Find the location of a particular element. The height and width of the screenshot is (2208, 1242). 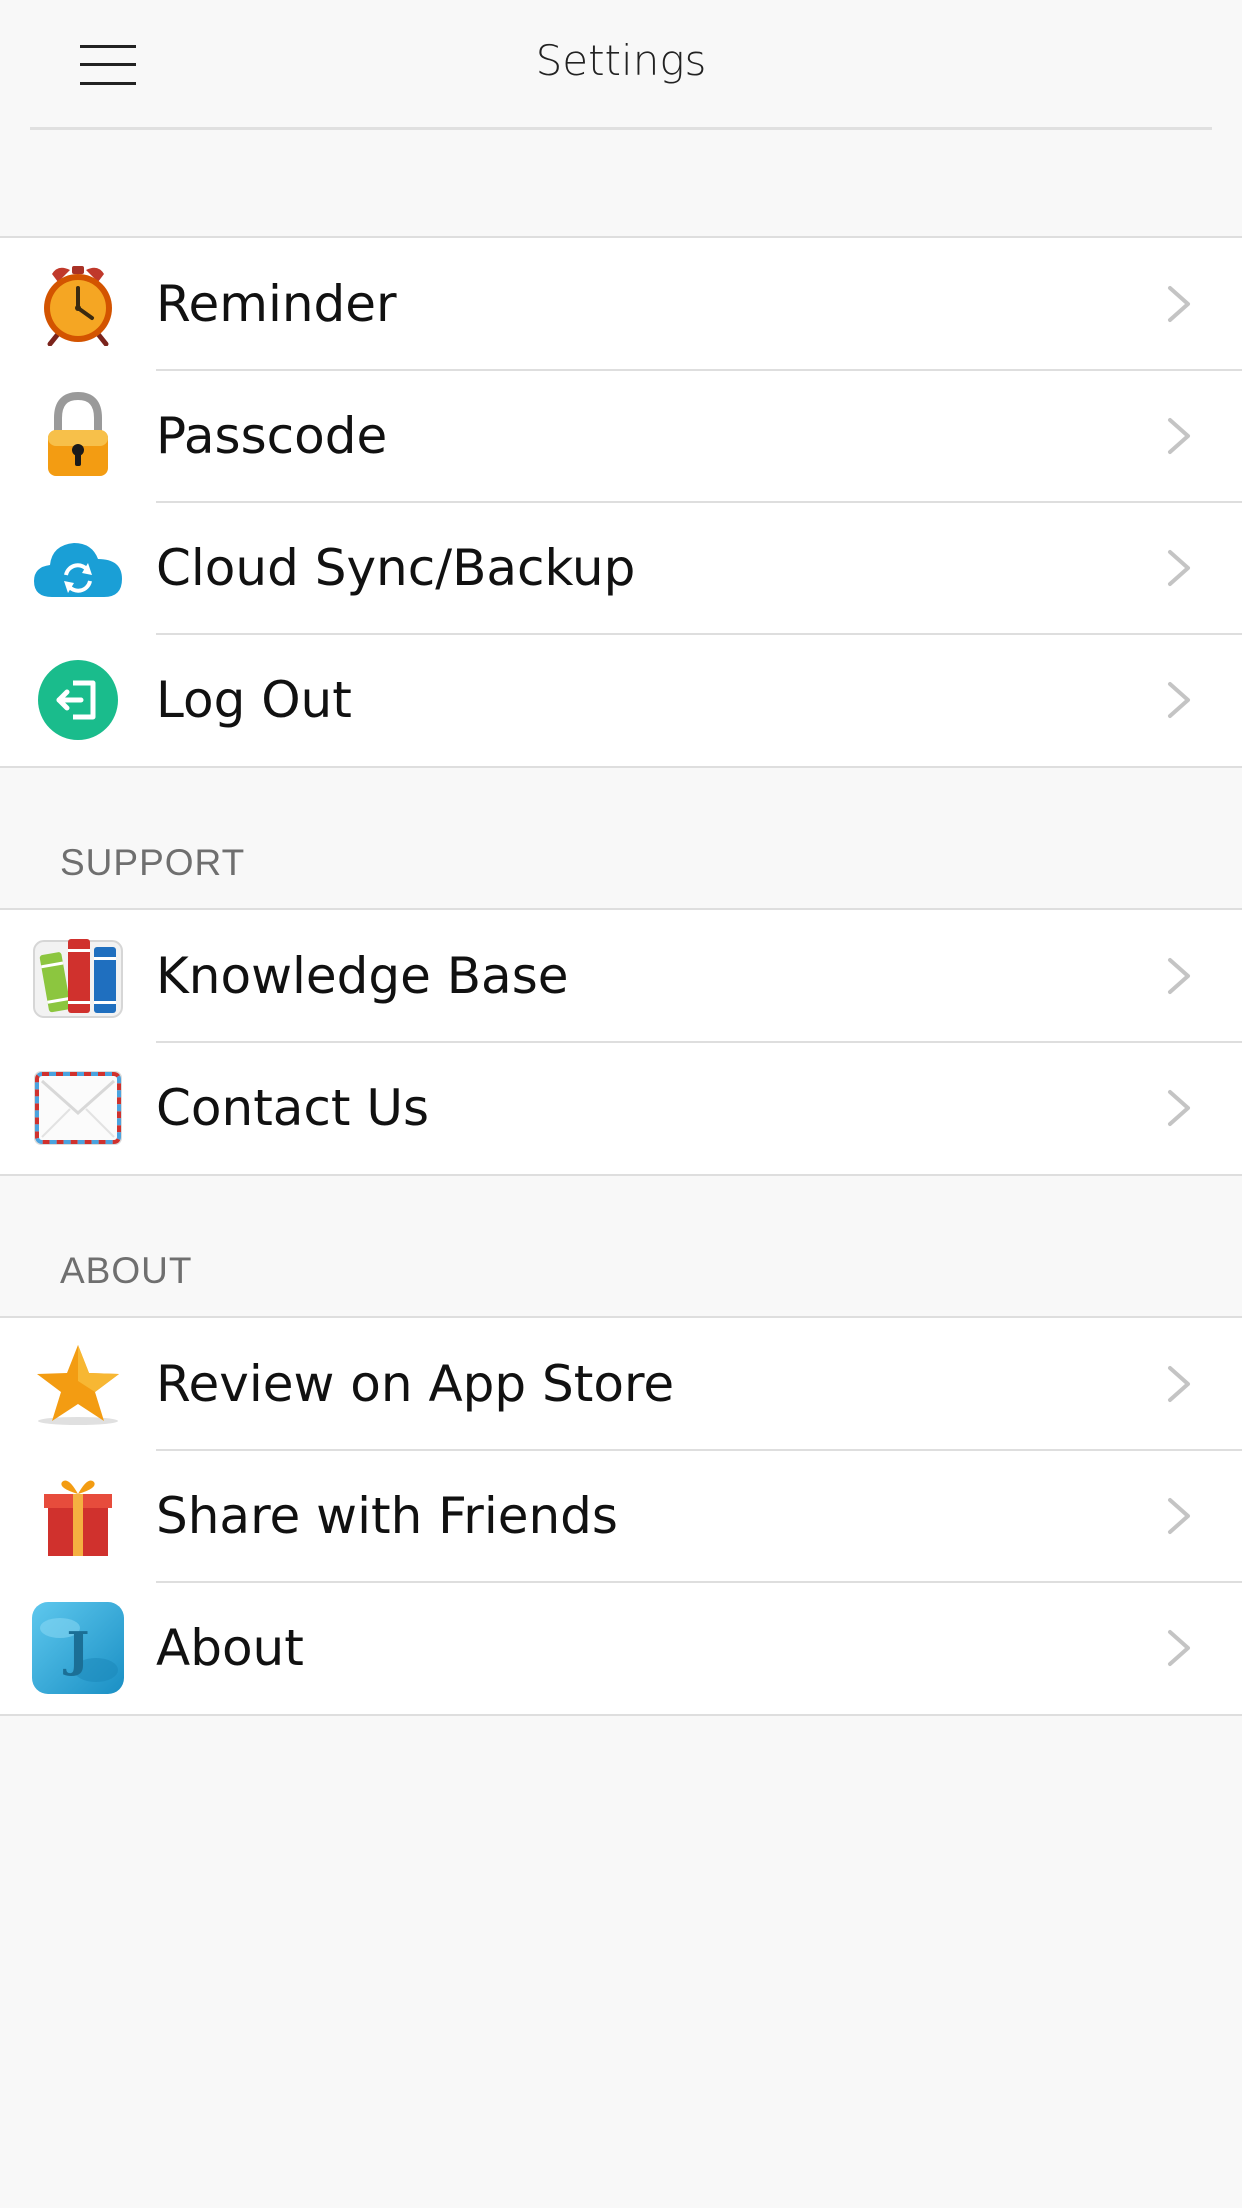

app-logo-icon: J is located at coordinates (78, 1648).